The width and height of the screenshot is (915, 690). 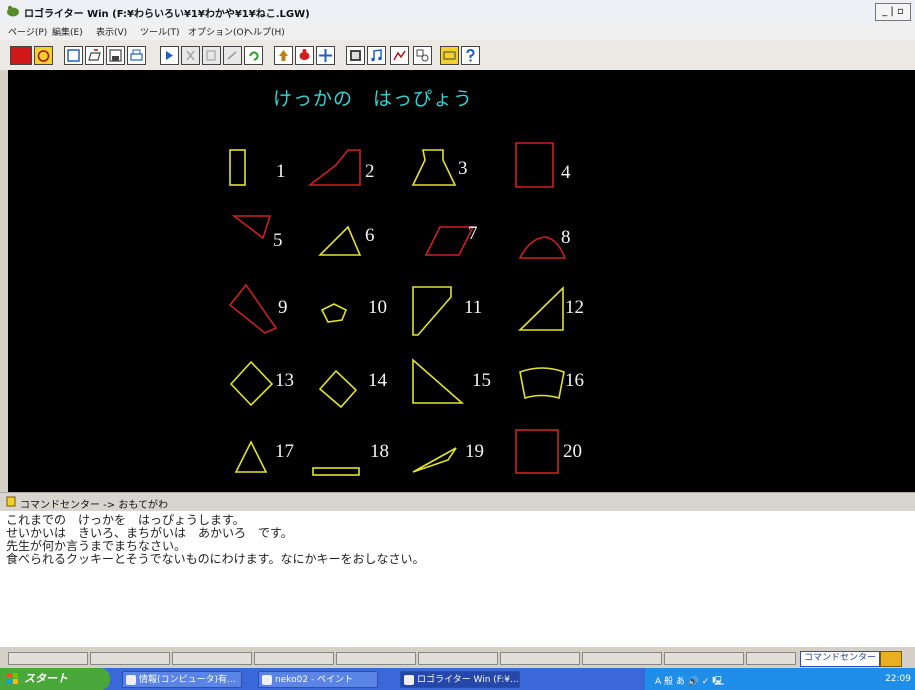 What do you see at coordinates (379, 451) in the screenshot?
I see `shape-label: 18` at bounding box center [379, 451].